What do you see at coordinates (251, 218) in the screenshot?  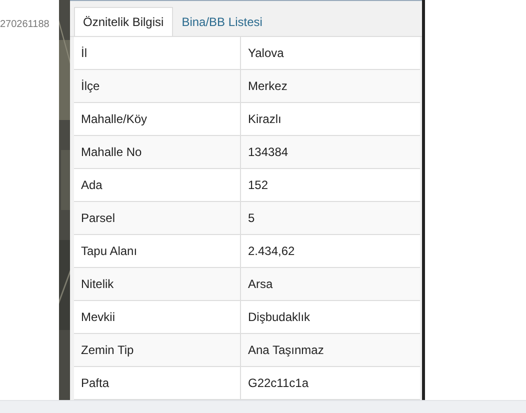 I see `table-cell-text: 5` at bounding box center [251, 218].